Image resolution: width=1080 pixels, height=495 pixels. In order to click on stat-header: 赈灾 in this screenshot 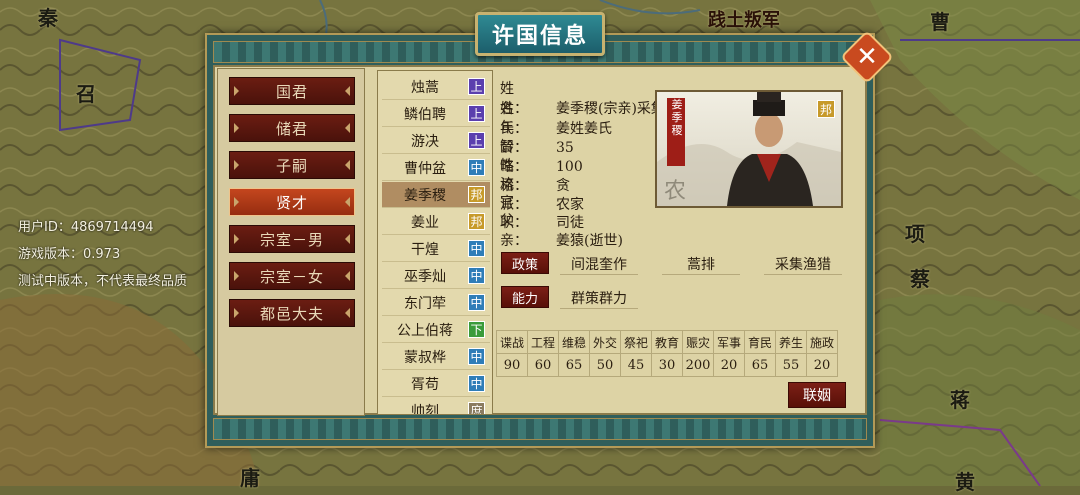, I will do `click(698, 342)`.